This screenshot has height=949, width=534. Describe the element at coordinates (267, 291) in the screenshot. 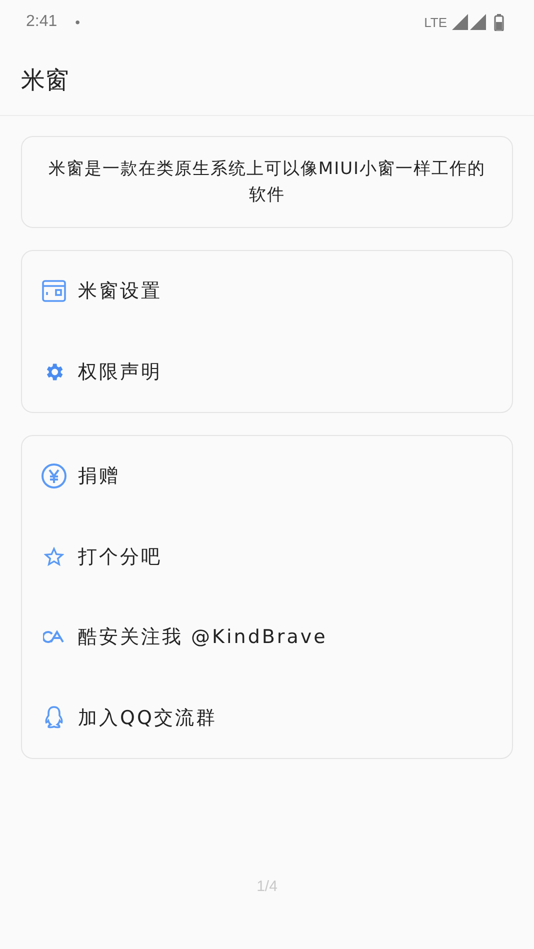

I see `menu-item: 米窗设置` at that location.